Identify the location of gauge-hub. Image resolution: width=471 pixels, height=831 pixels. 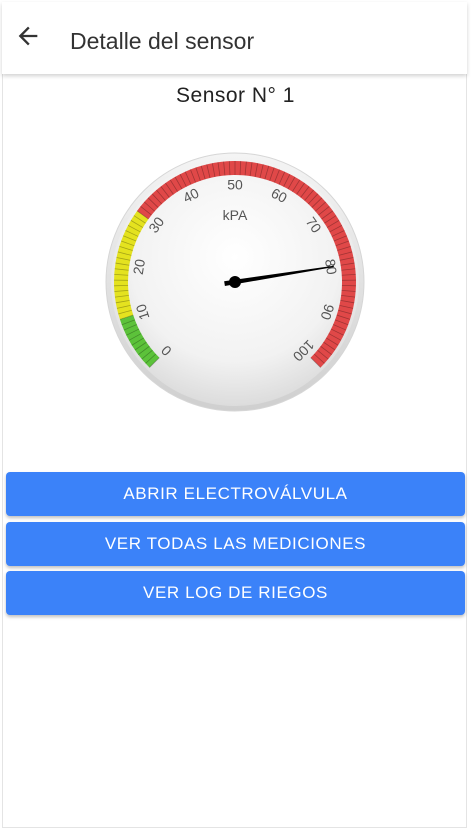
(235, 282).